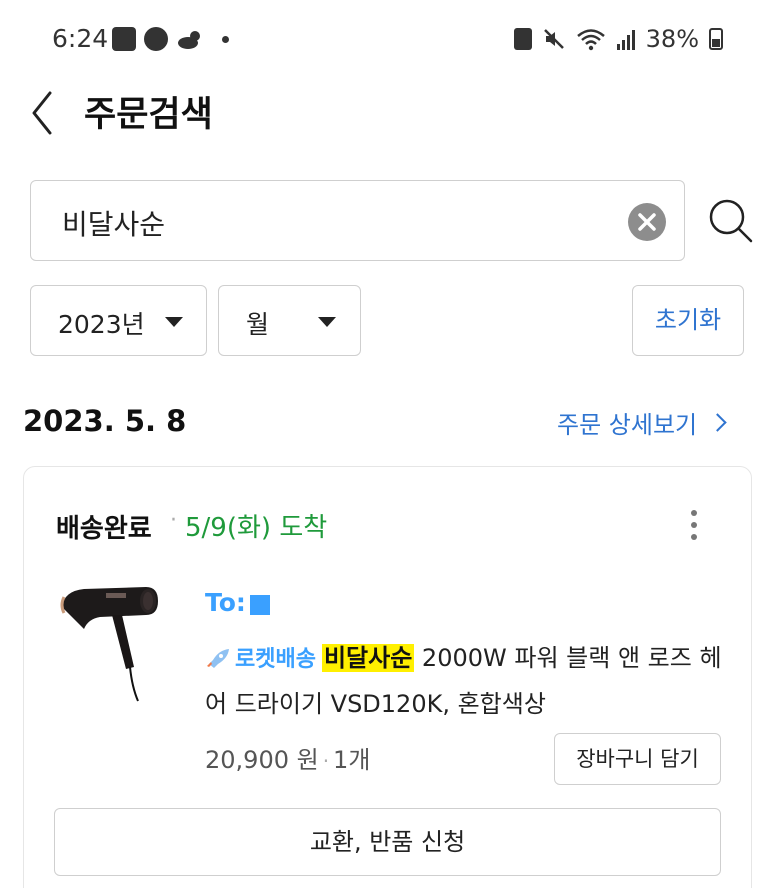 This screenshot has width=773, height=888. What do you see at coordinates (275, 659) in the screenshot?
I see `rocket-delivery-label: 로켓배송` at bounding box center [275, 659].